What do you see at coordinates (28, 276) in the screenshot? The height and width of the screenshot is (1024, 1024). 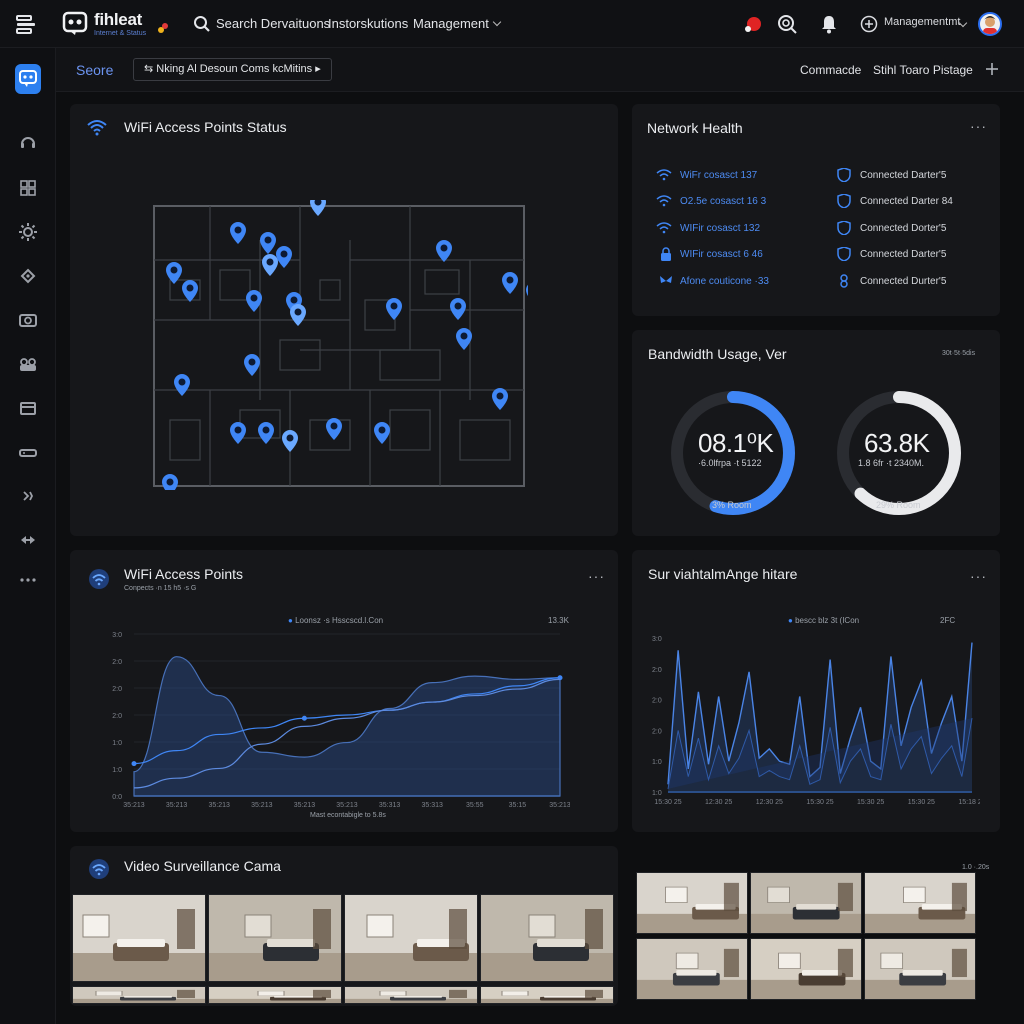 I see `diamond-icon` at bounding box center [28, 276].